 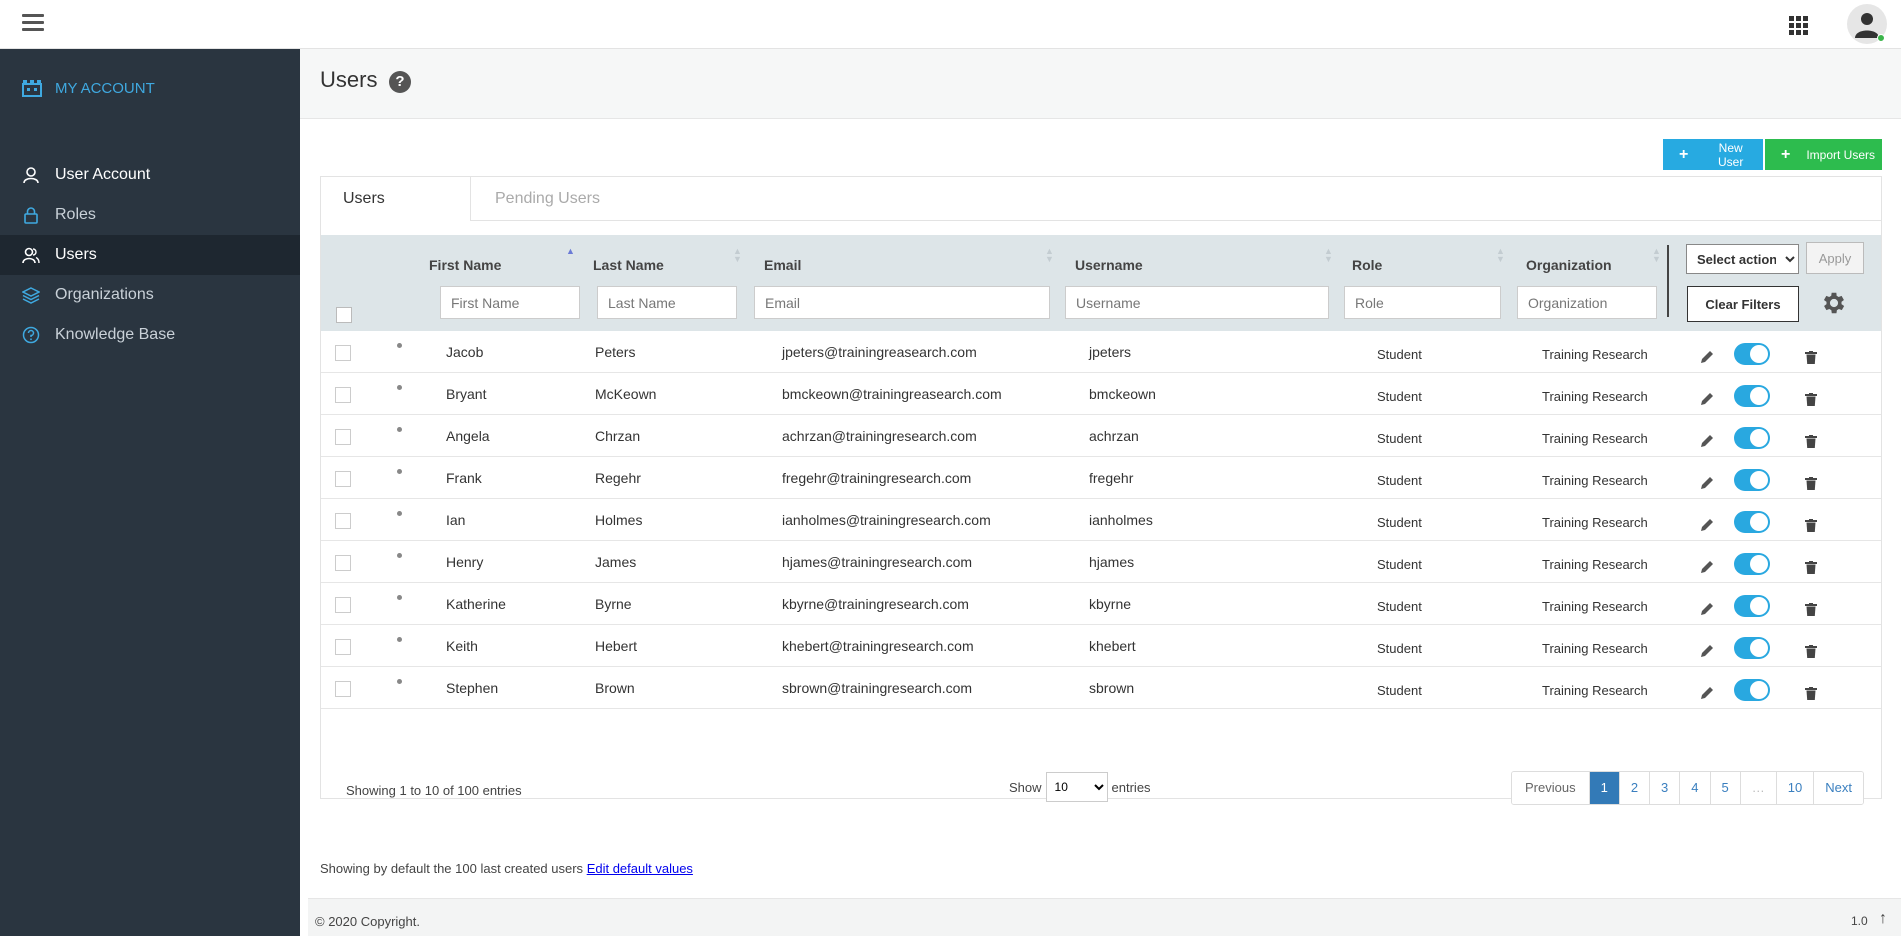 I want to click on sidebar-item-users: Users, so click(x=150, y=255).